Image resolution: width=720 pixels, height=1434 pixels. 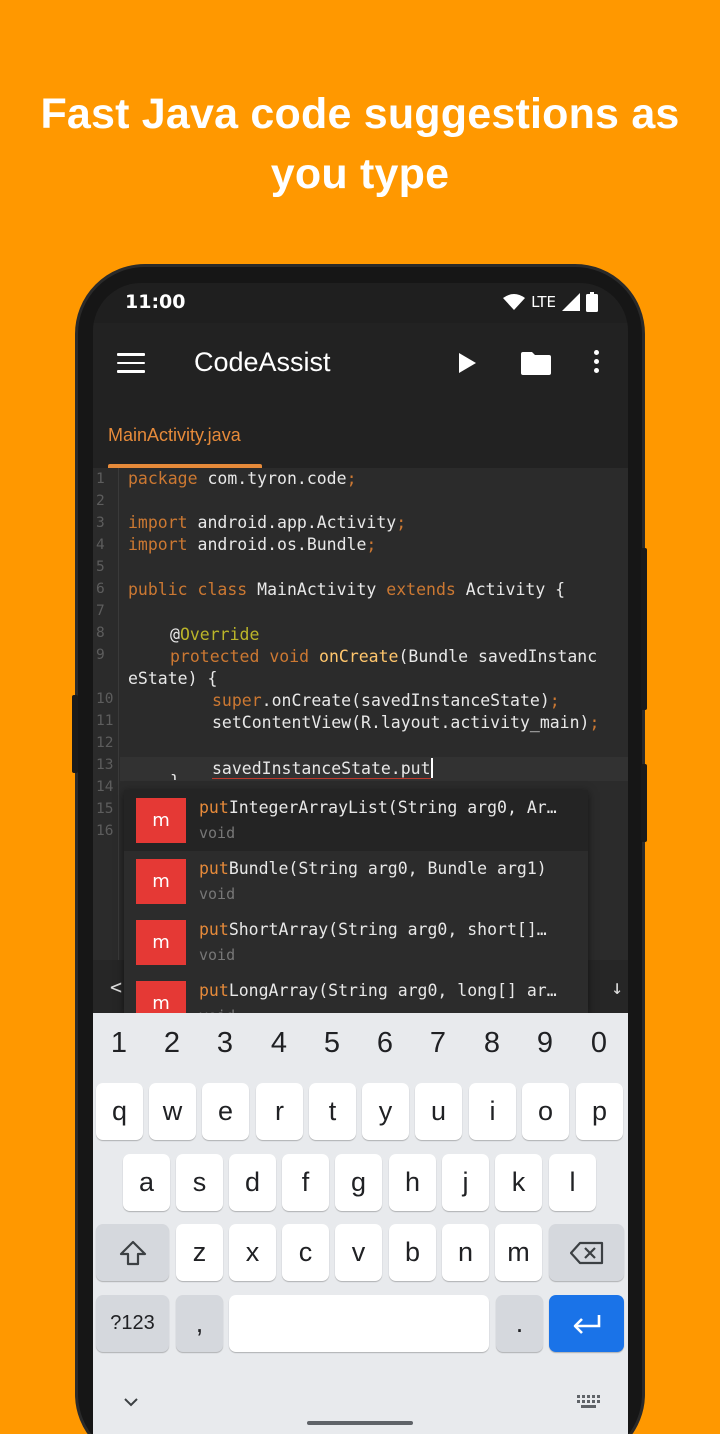 I want to click on key-s: s, so click(x=199, y=1182).